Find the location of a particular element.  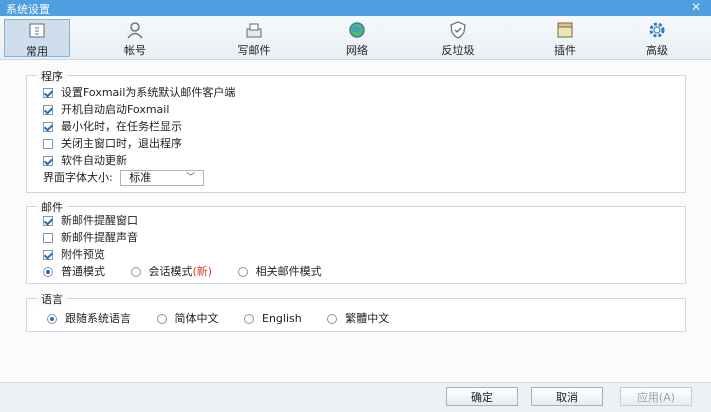

radio-simplified-chinese: 简体中文 is located at coordinates (187, 318).